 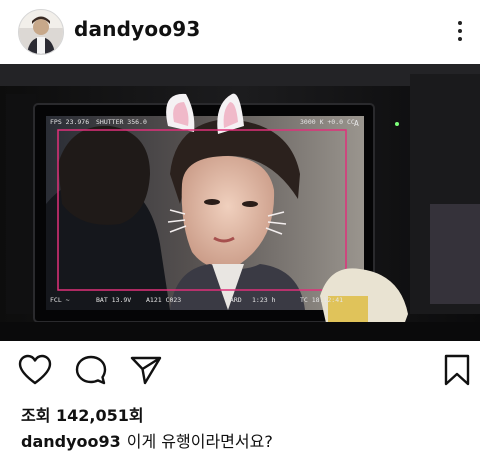 I want to click on share-button, so click(x=146, y=370).